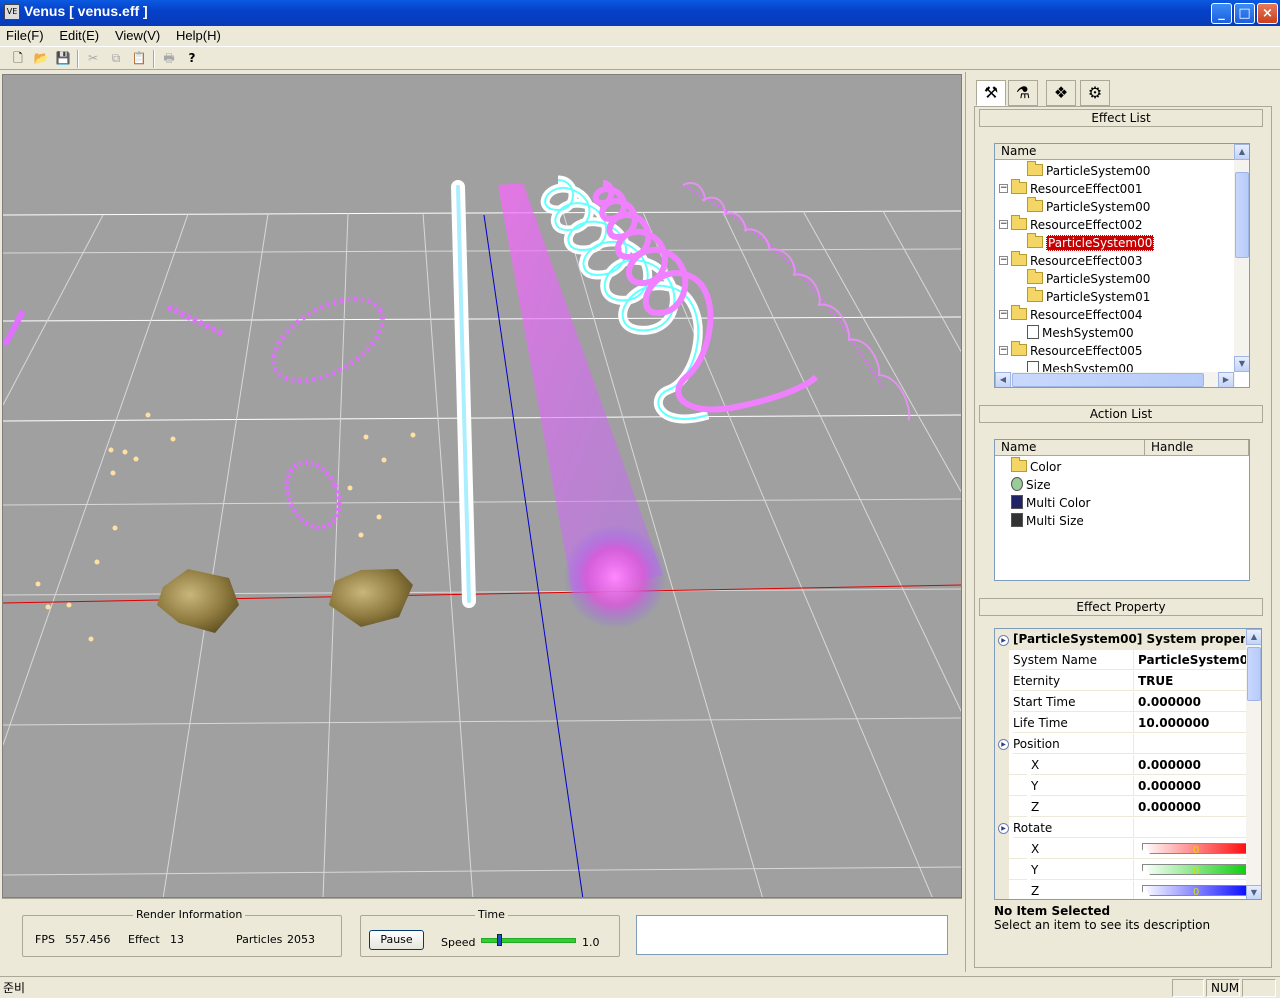 The width and height of the screenshot is (1280, 998). I want to click on effect-list-hscroll: ◀ ▶, so click(1115, 379).